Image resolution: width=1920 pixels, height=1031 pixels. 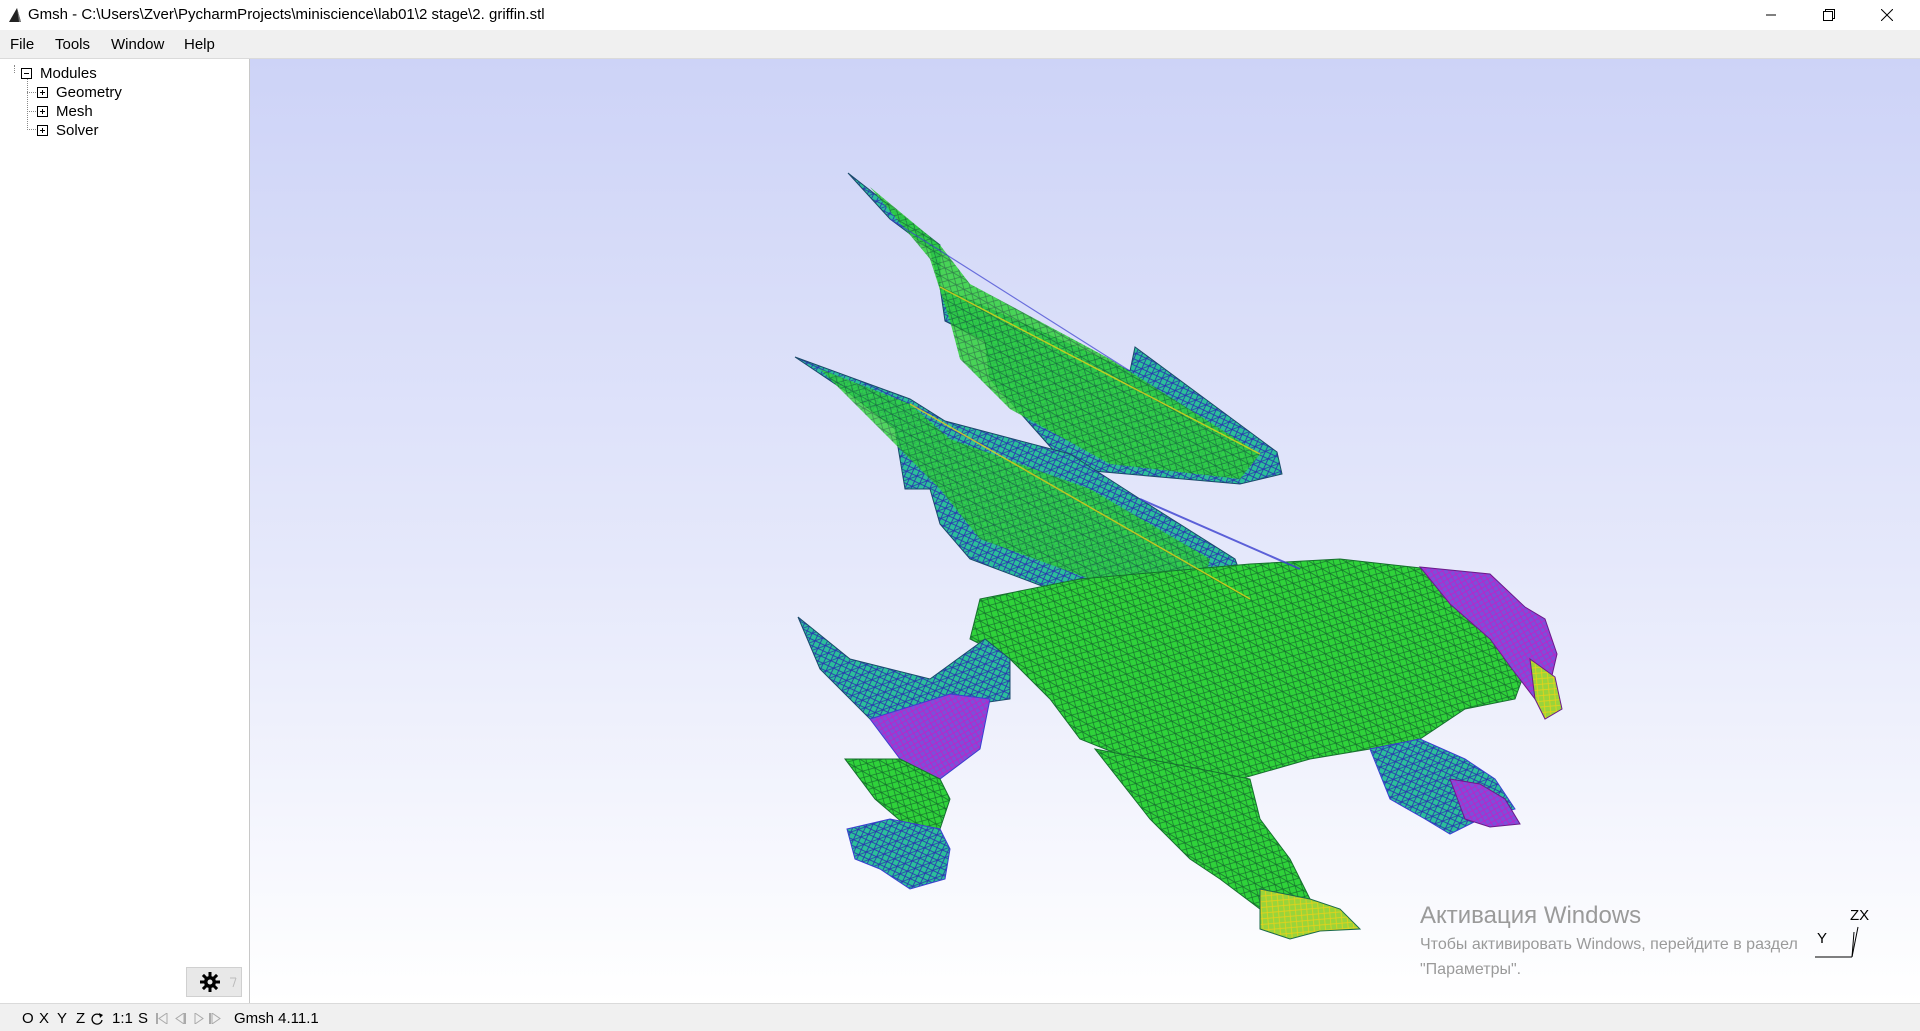 What do you see at coordinates (143, 1018) in the screenshot?
I see `select-button: S` at bounding box center [143, 1018].